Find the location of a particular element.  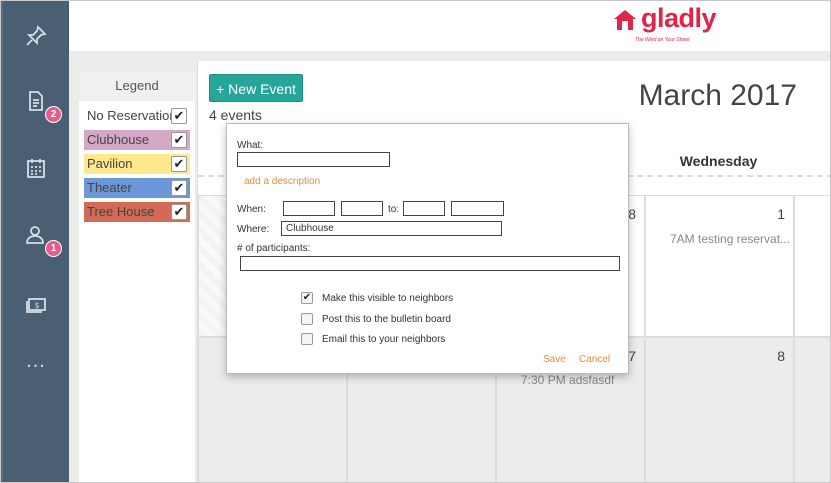

top-header: gladly The Wind on Your Street is located at coordinates (449, 26).